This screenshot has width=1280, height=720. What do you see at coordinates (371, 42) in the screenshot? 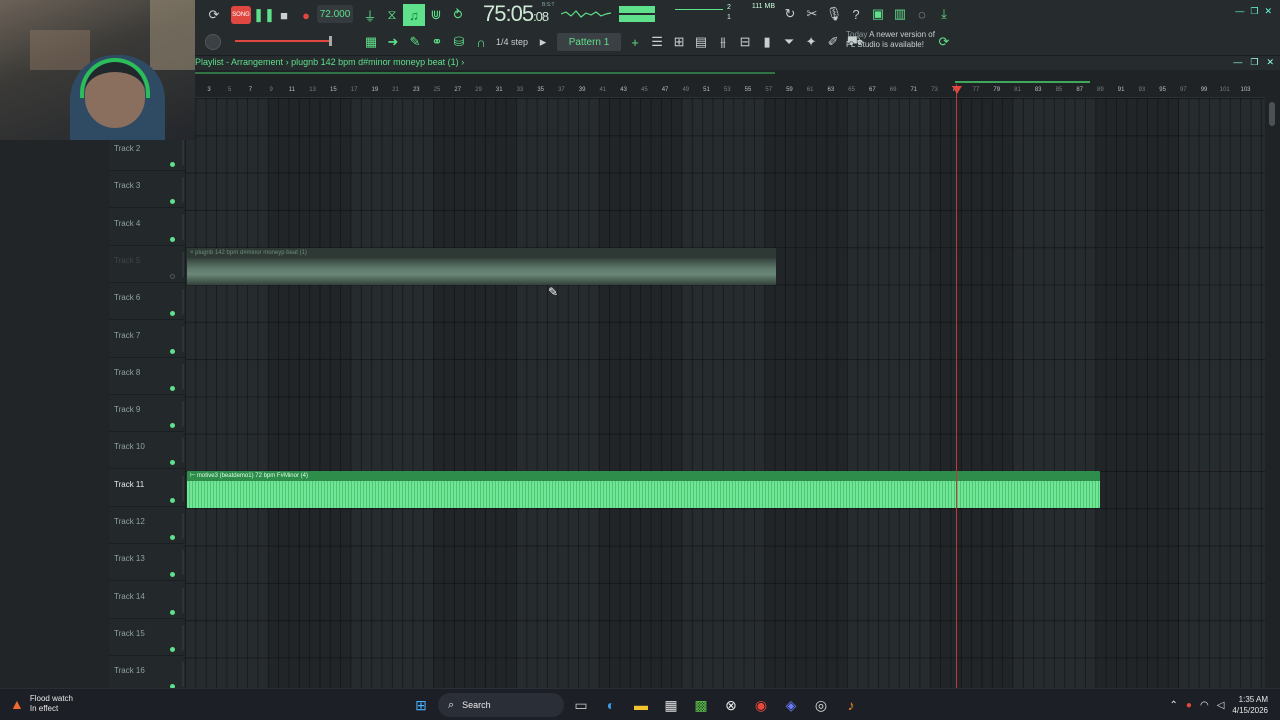
I see `piano-roll-icon: ▦` at bounding box center [371, 42].